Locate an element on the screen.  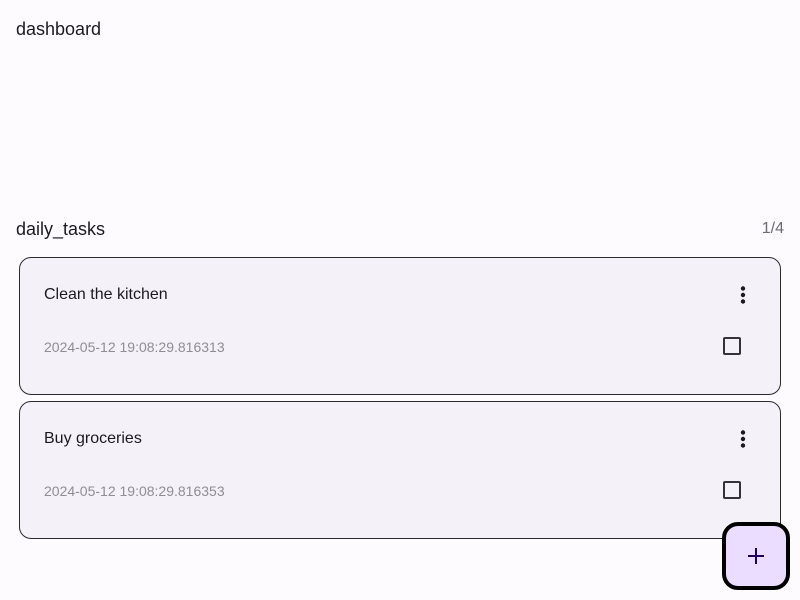
plus-icon is located at coordinates (756, 556).